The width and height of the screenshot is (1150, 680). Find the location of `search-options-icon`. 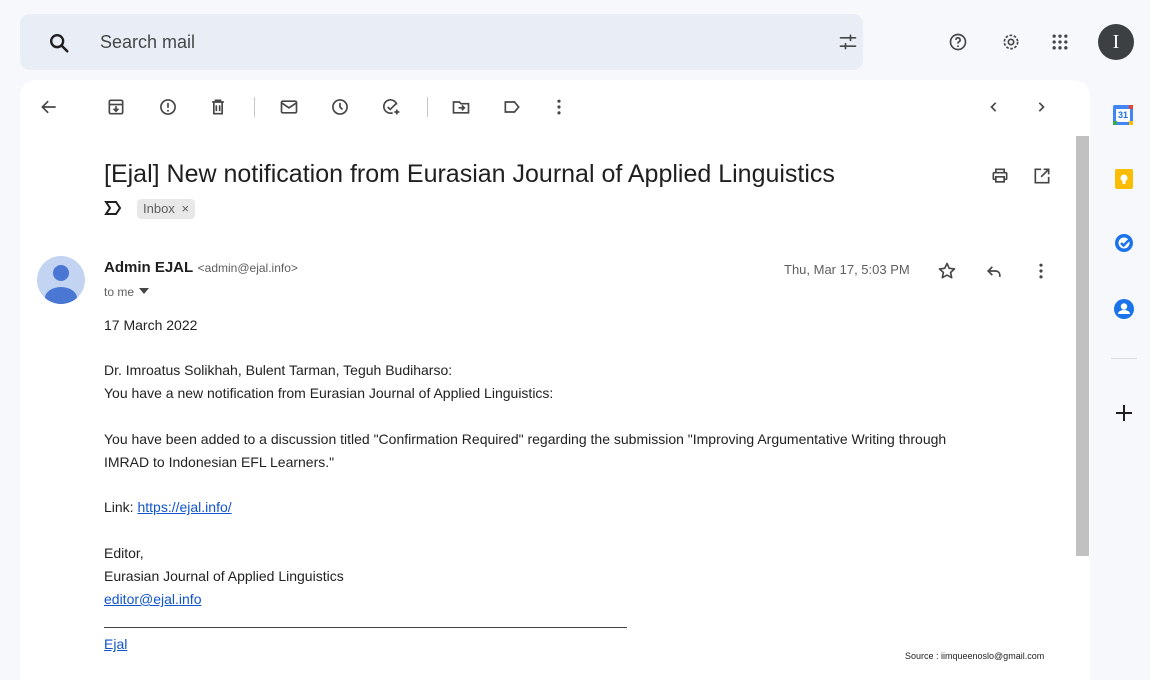

search-options-icon is located at coordinates (848, 42).